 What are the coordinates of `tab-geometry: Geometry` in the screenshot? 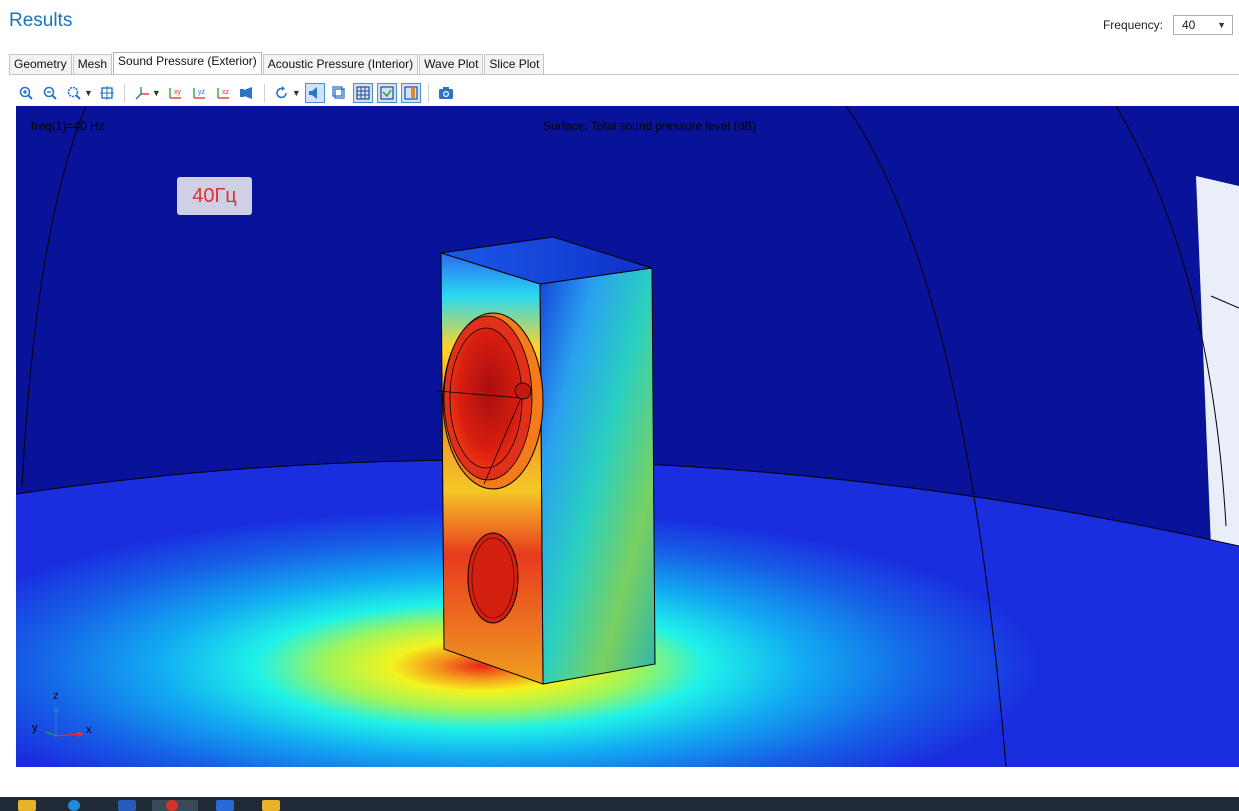 It's located at (40, 64).